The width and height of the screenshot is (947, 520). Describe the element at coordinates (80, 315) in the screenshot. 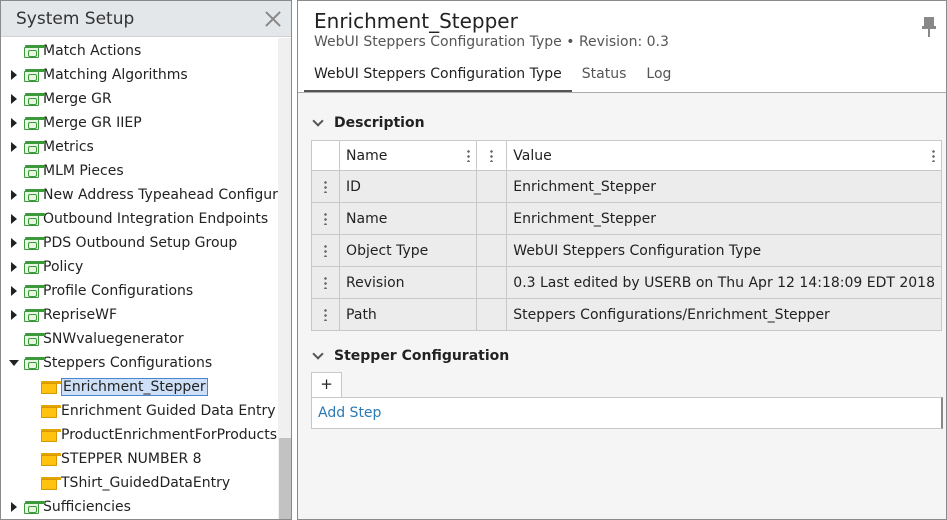

I see `tree-item-label: RepriseWF` at that location.